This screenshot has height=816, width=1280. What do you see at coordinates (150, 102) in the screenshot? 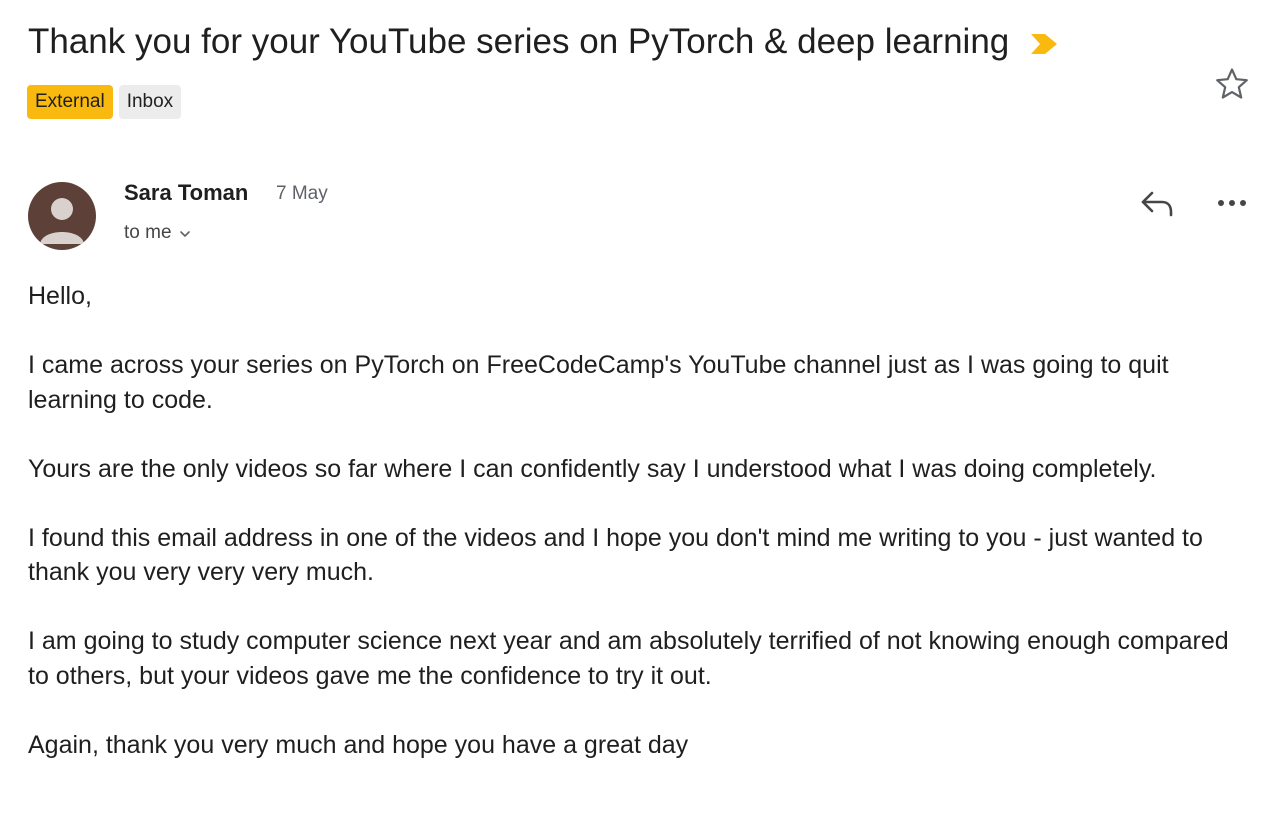
I see `label-inbox: Inbox` at bounding box center [150, 102].